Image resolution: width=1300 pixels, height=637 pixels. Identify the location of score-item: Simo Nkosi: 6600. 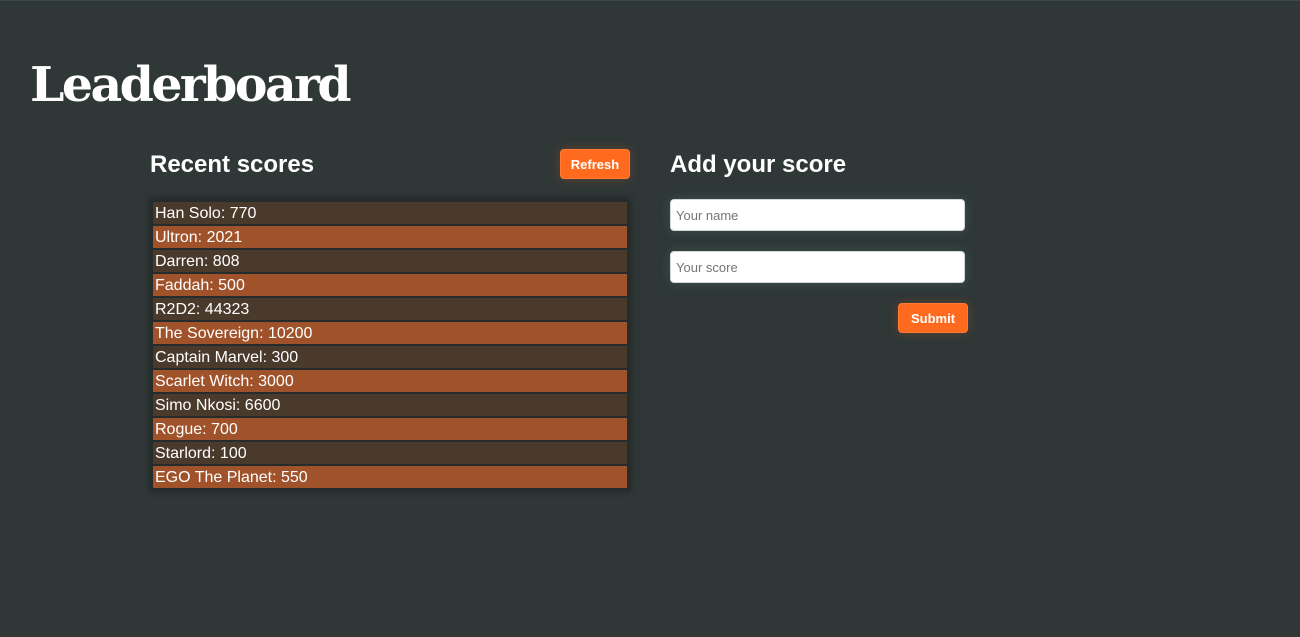
(390, 405).